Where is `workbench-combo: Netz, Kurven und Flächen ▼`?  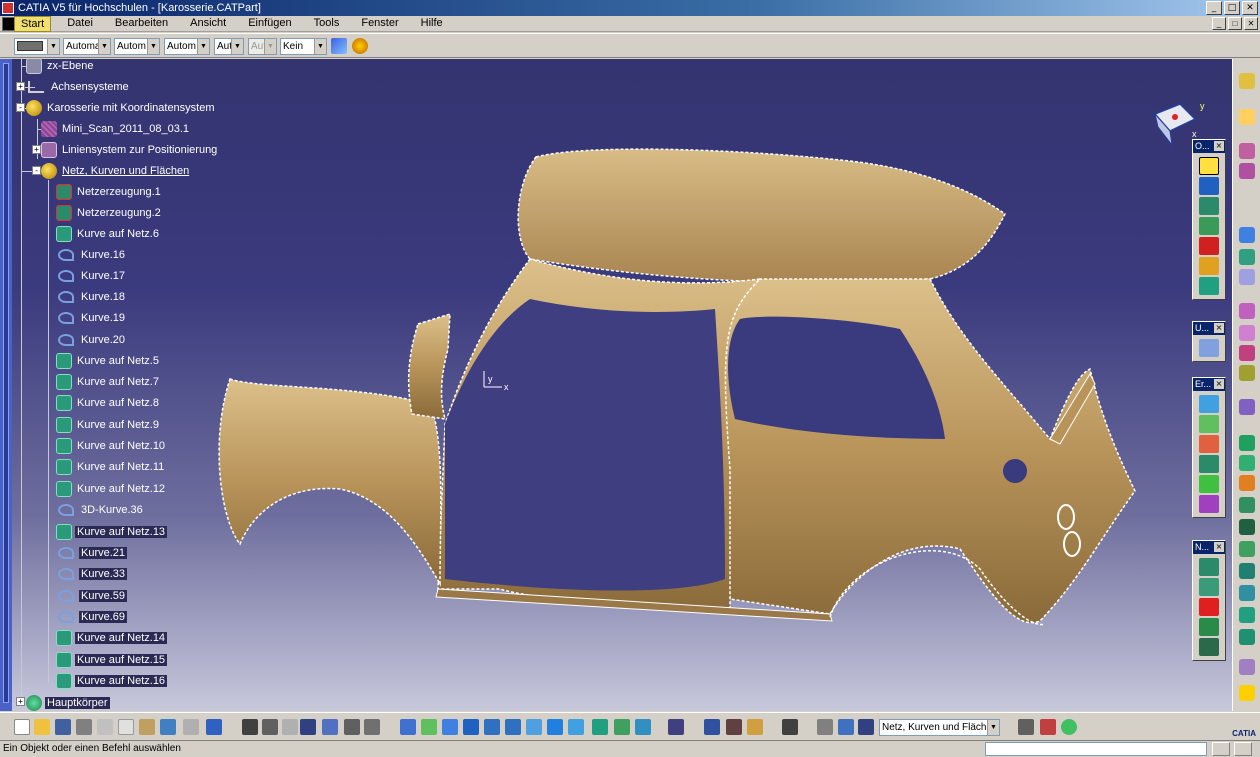
workbench-combo: Netz, Kurven und Flächen ▼ is located at coordinates (939, 727).